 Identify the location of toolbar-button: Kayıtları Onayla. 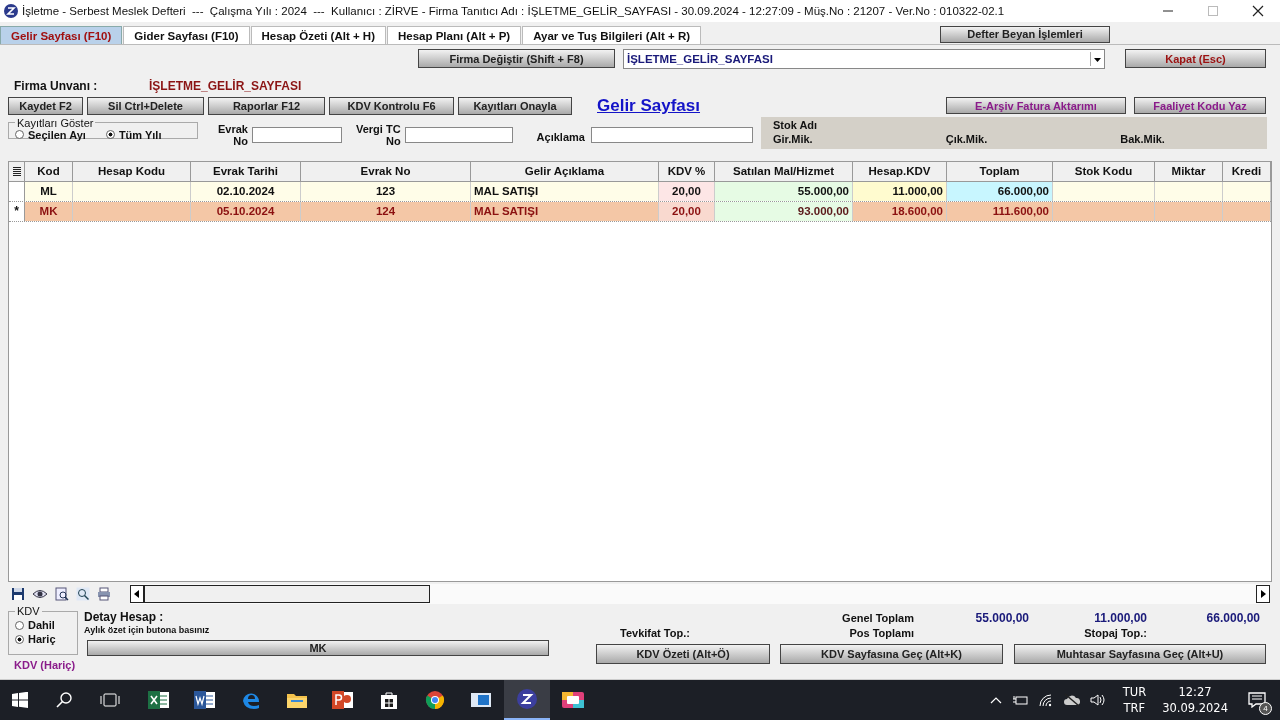
(515, 105).